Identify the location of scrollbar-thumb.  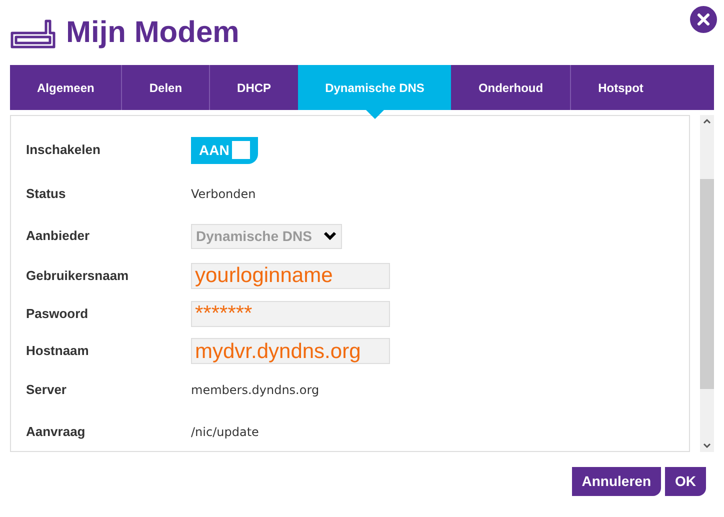
(707, 283).